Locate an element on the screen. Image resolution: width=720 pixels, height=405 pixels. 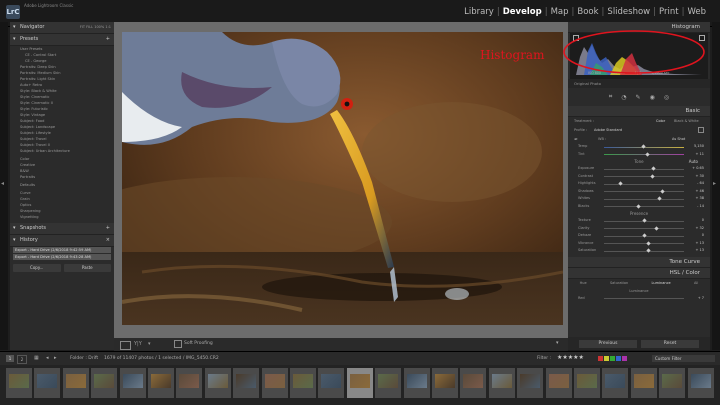
slider-row: Clarity + 32 is located at coordinates (639, 229).